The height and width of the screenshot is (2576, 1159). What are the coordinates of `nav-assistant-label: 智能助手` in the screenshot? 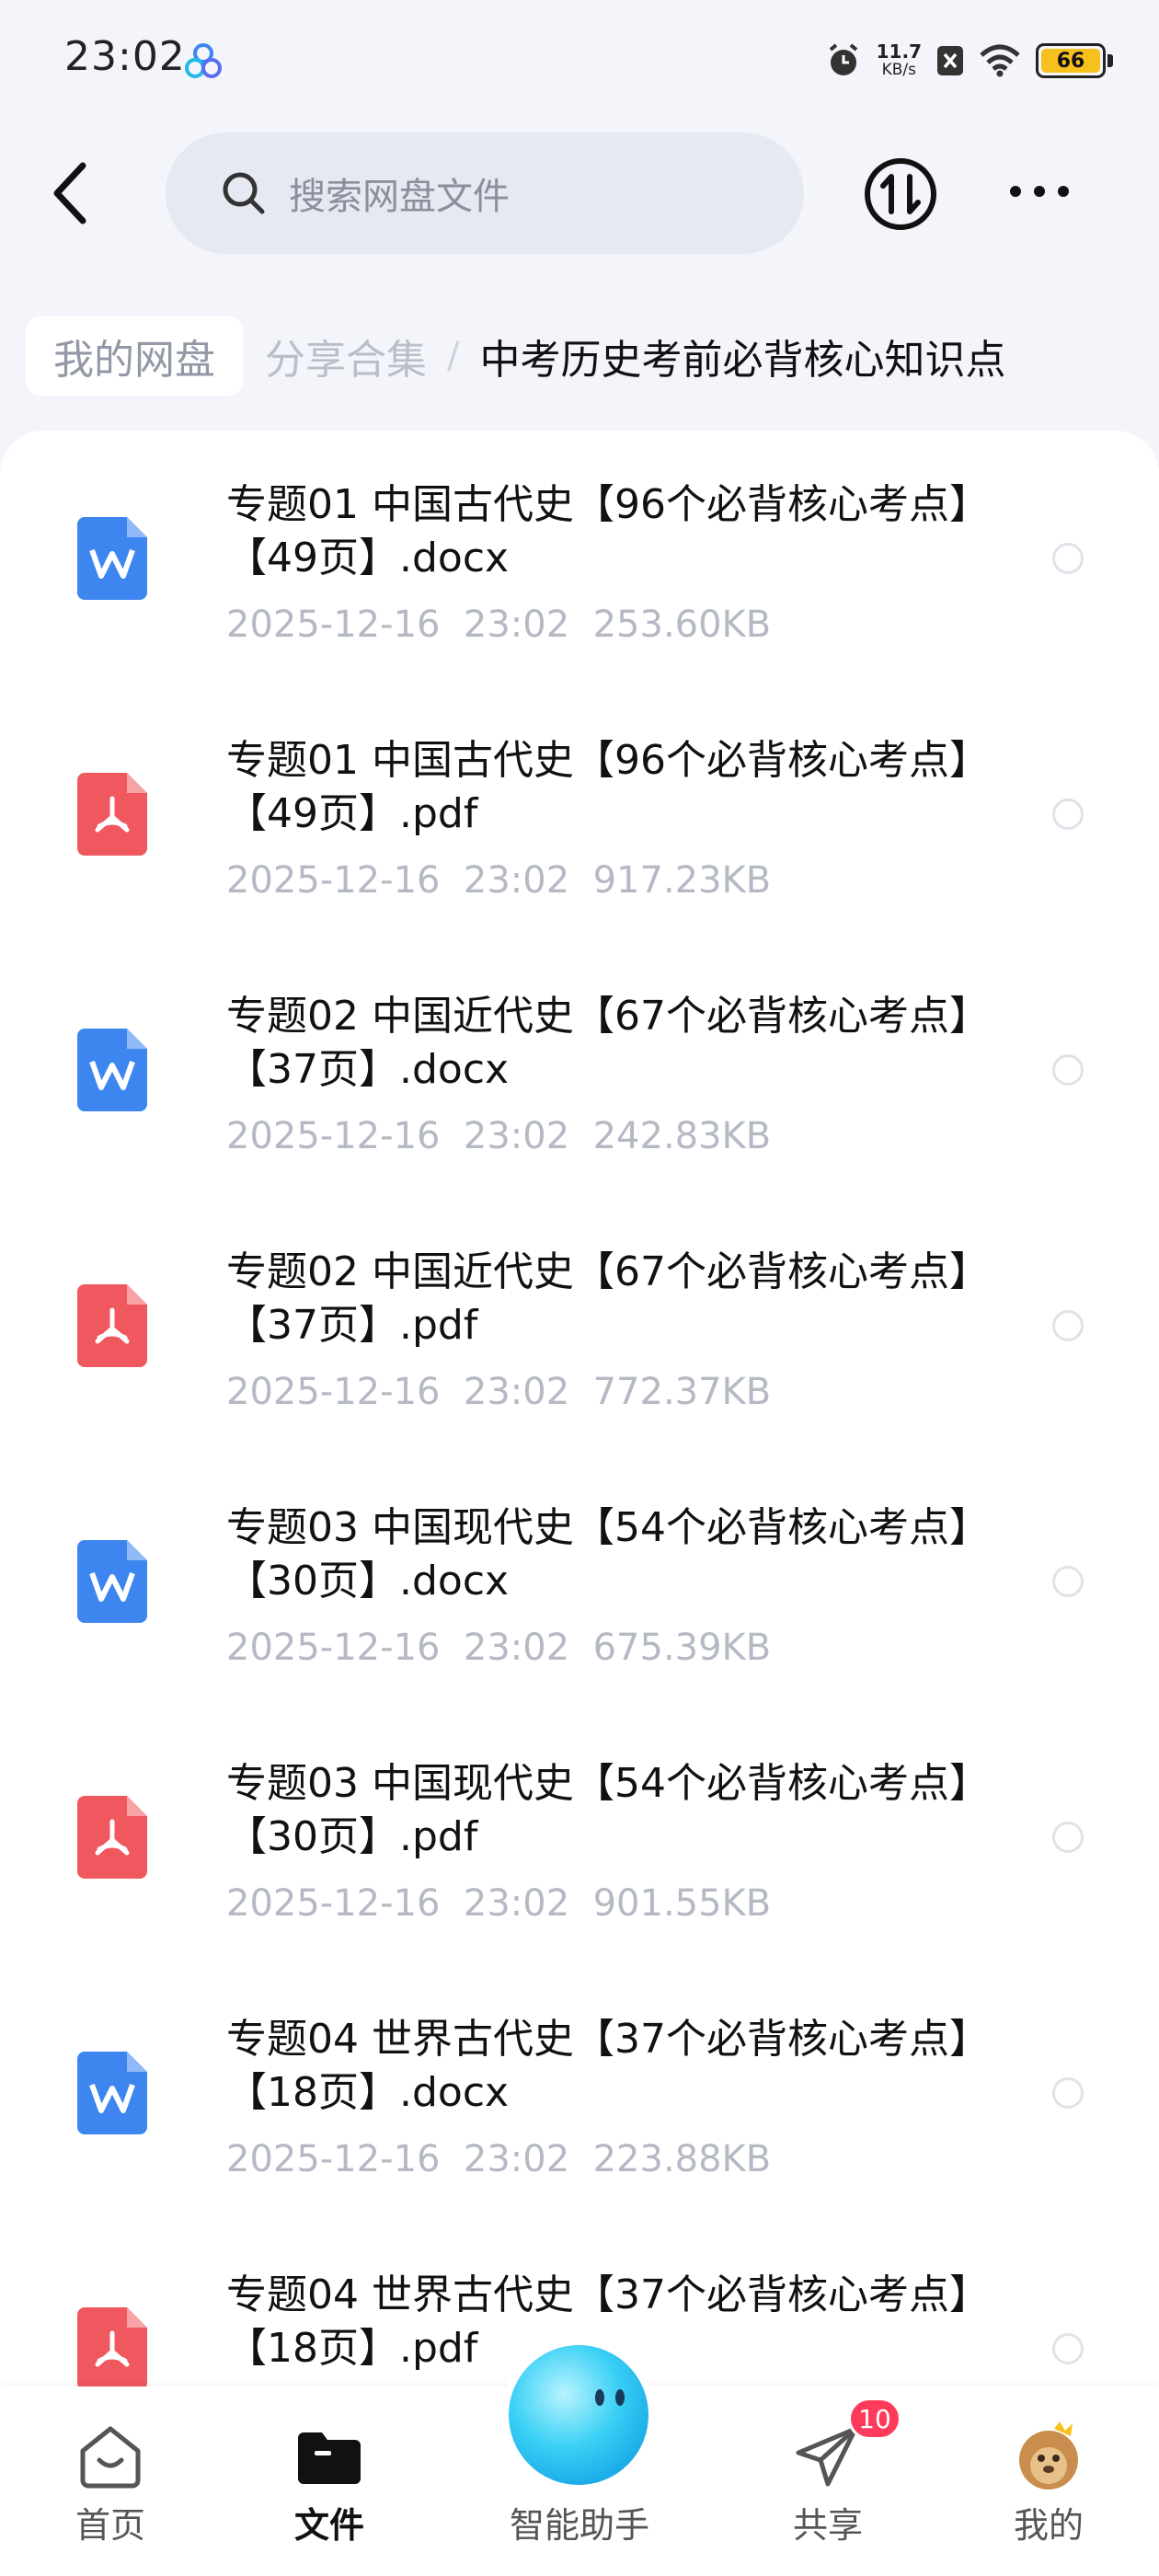 It's located at (579, 2525).